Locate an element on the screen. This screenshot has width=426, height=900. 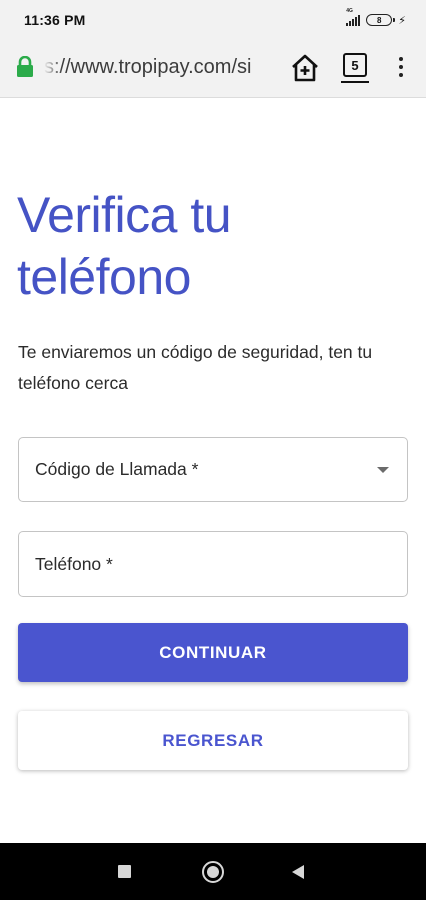
tab-count: 5 is located at coordinates (355, 65).